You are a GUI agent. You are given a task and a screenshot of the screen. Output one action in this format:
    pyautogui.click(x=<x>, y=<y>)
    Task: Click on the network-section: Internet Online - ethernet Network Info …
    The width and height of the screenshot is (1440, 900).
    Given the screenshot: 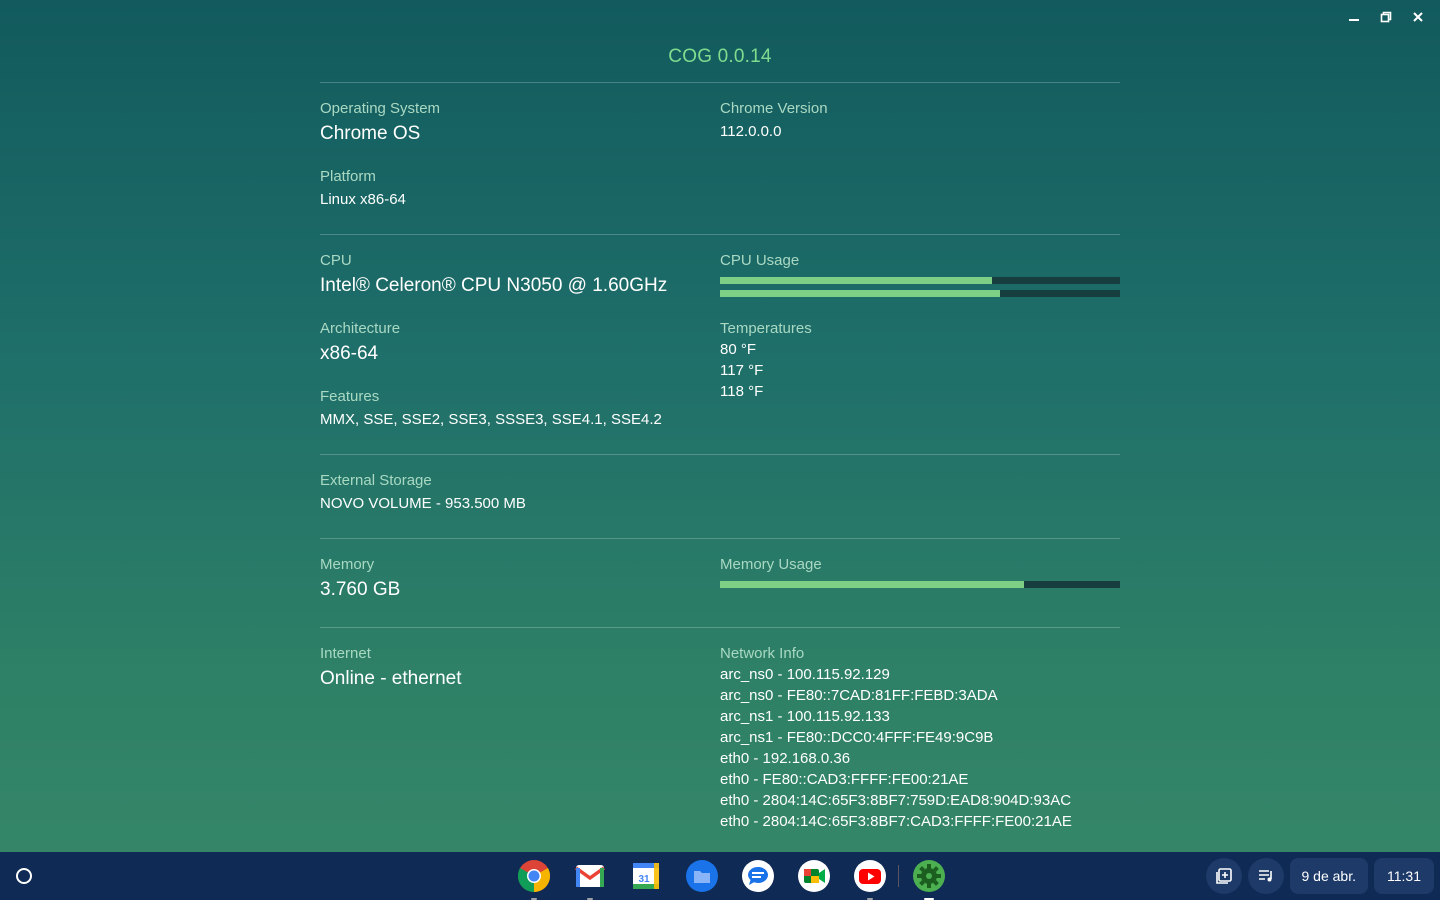 What is the action you would take?
    pyautogui.click(x=720, y=729)
    